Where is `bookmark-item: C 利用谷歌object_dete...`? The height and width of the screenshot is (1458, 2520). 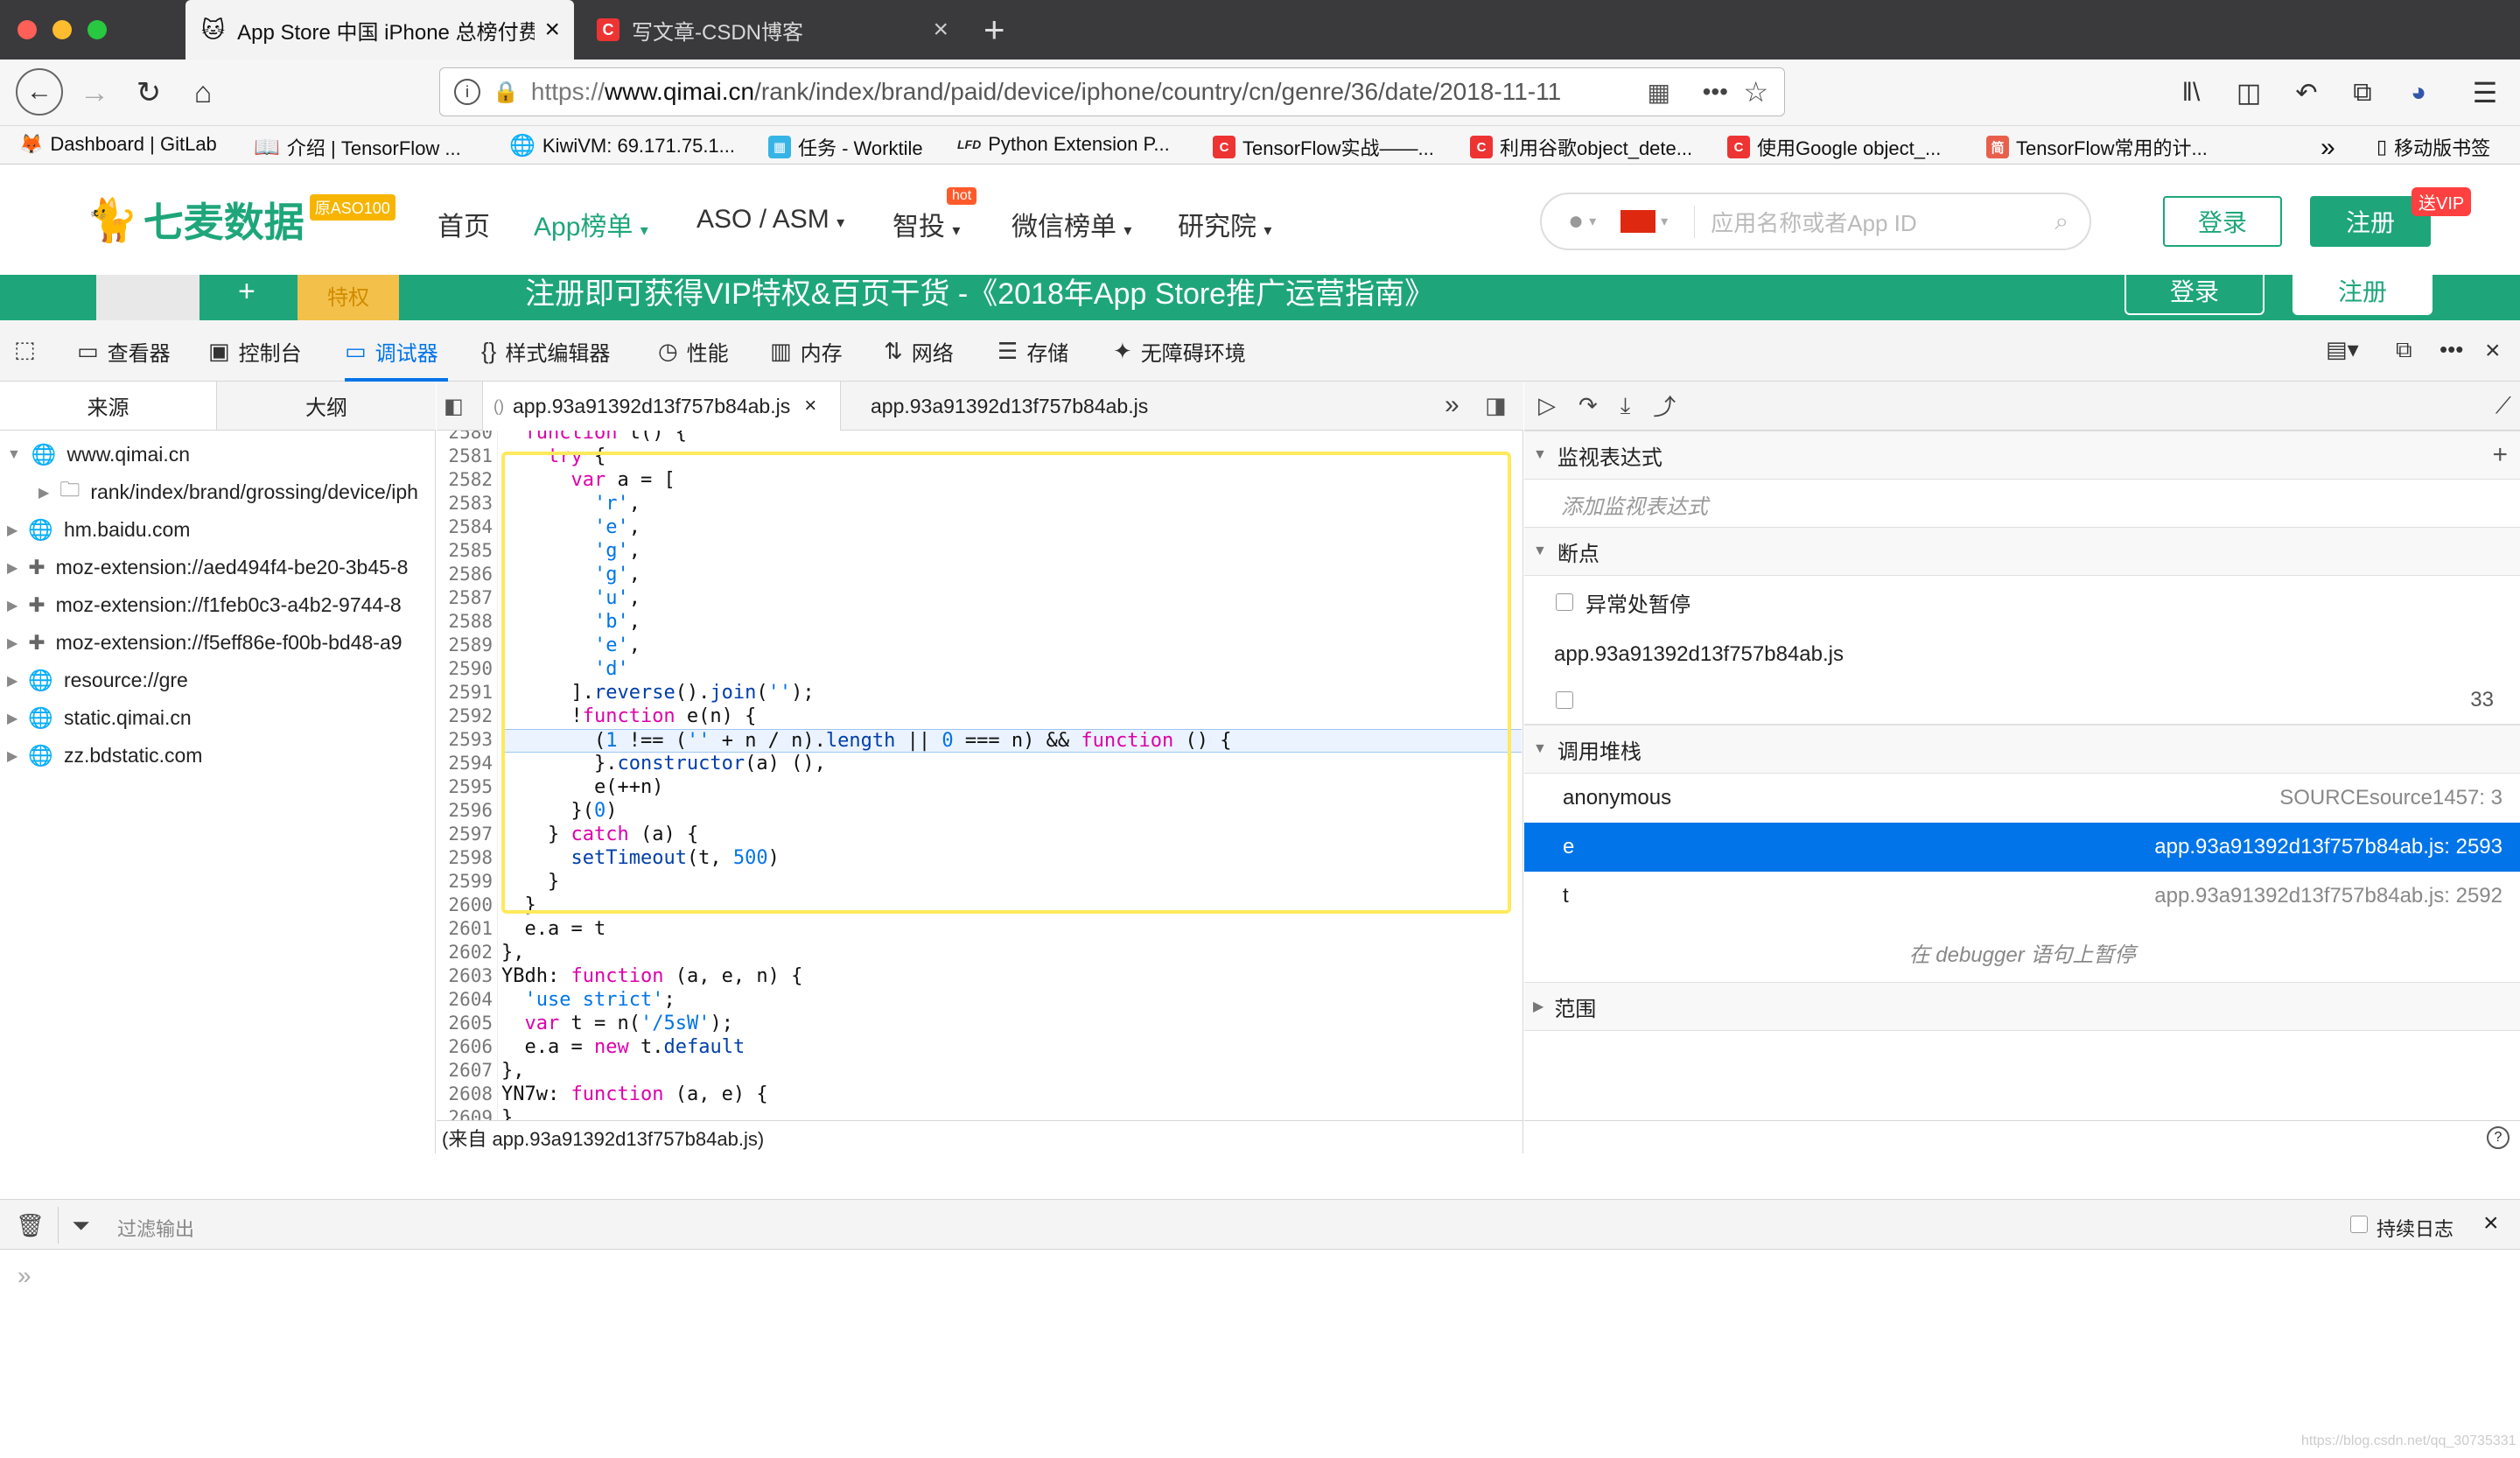 bookmark-item: C 利用谷歌object_dete... is located at coordinates (1581, 147).